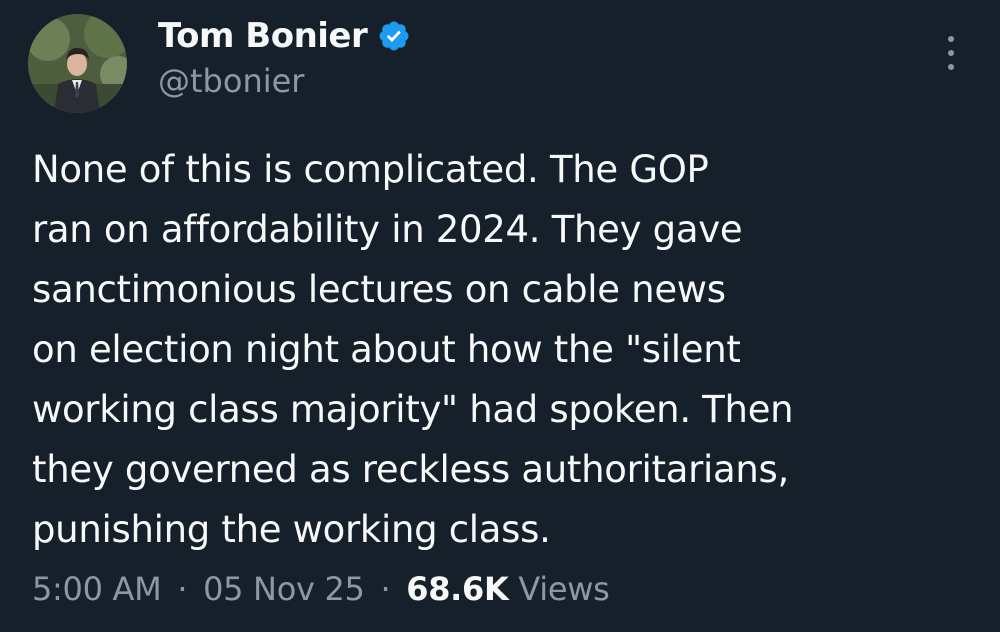 Image resolution: width=1000 pixels, height=632 pixels. I want to click on more-options-icon, so click(951, 53).